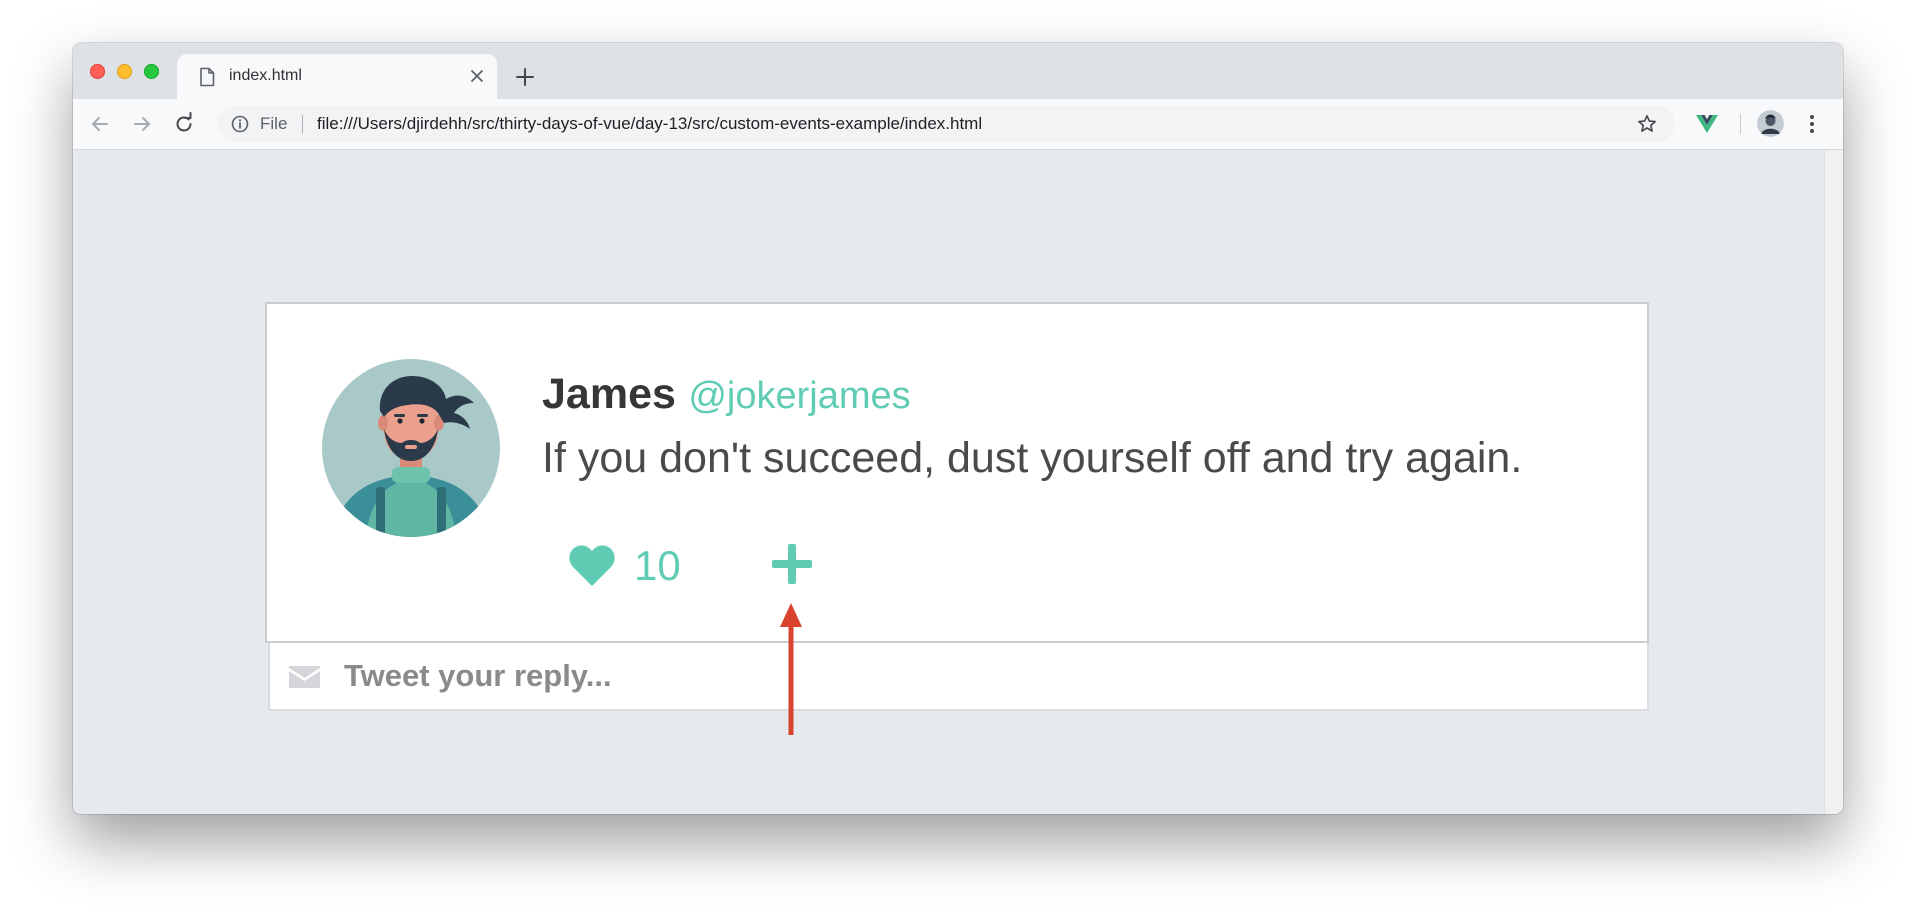  Describe the element at coordinates (274, 123) in the screenshot. I see `url-scheme-label: File` at that location.